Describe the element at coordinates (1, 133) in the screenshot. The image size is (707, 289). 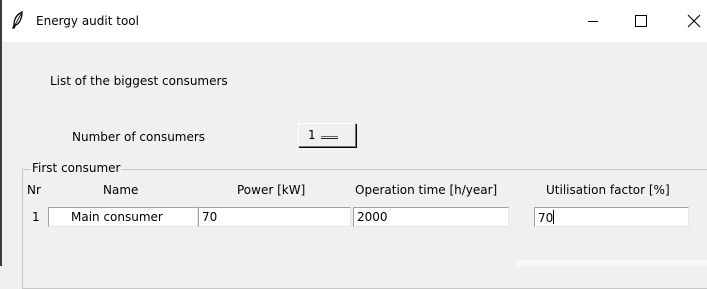
I see `window-edge` at that location.